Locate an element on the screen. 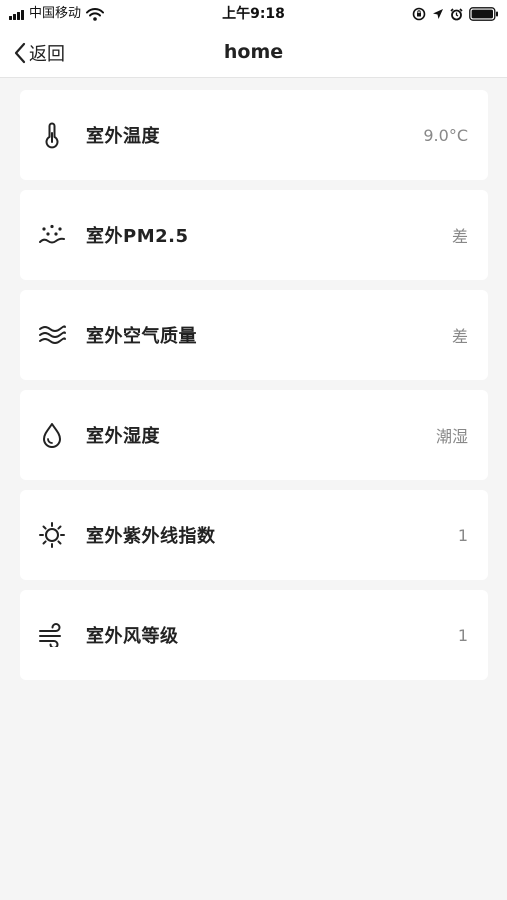  status-bar-right is located at coordinates (452, 14).